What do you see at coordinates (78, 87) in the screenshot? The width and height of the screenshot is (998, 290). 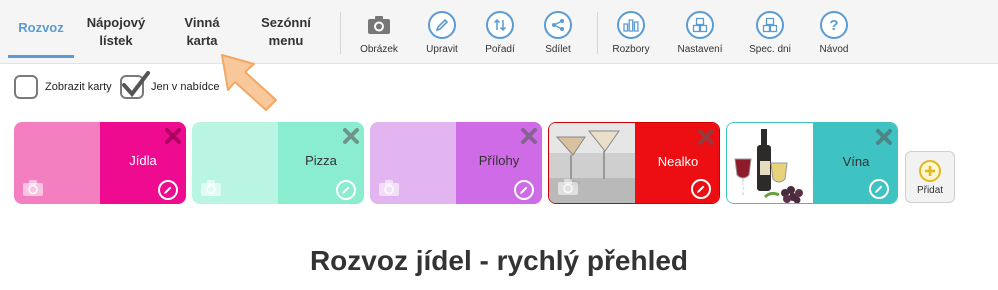 I see `show-cards-label: Zobrazit karty` at bounding box center [78, 87].